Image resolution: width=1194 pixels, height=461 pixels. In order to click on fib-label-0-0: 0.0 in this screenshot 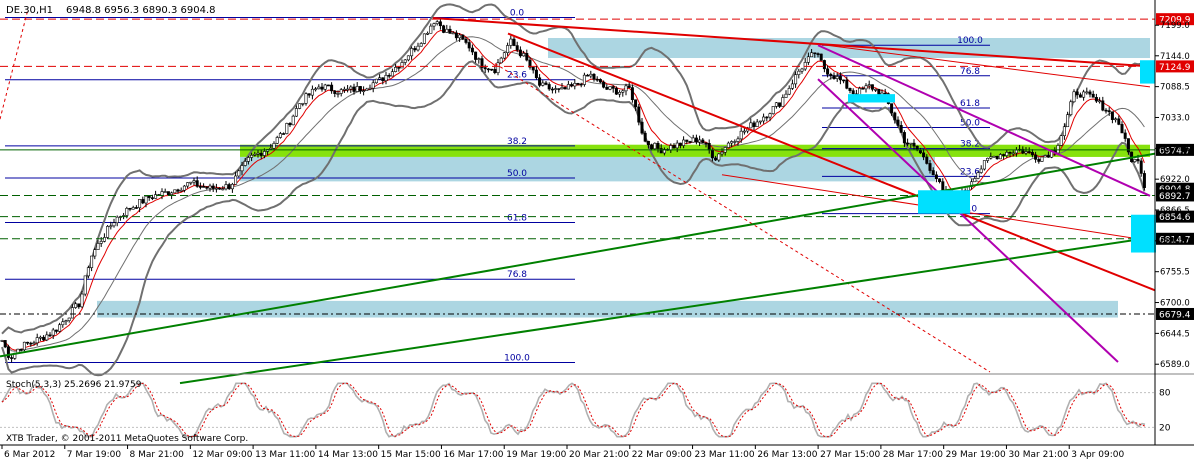, I will do `click(517, 13)`.